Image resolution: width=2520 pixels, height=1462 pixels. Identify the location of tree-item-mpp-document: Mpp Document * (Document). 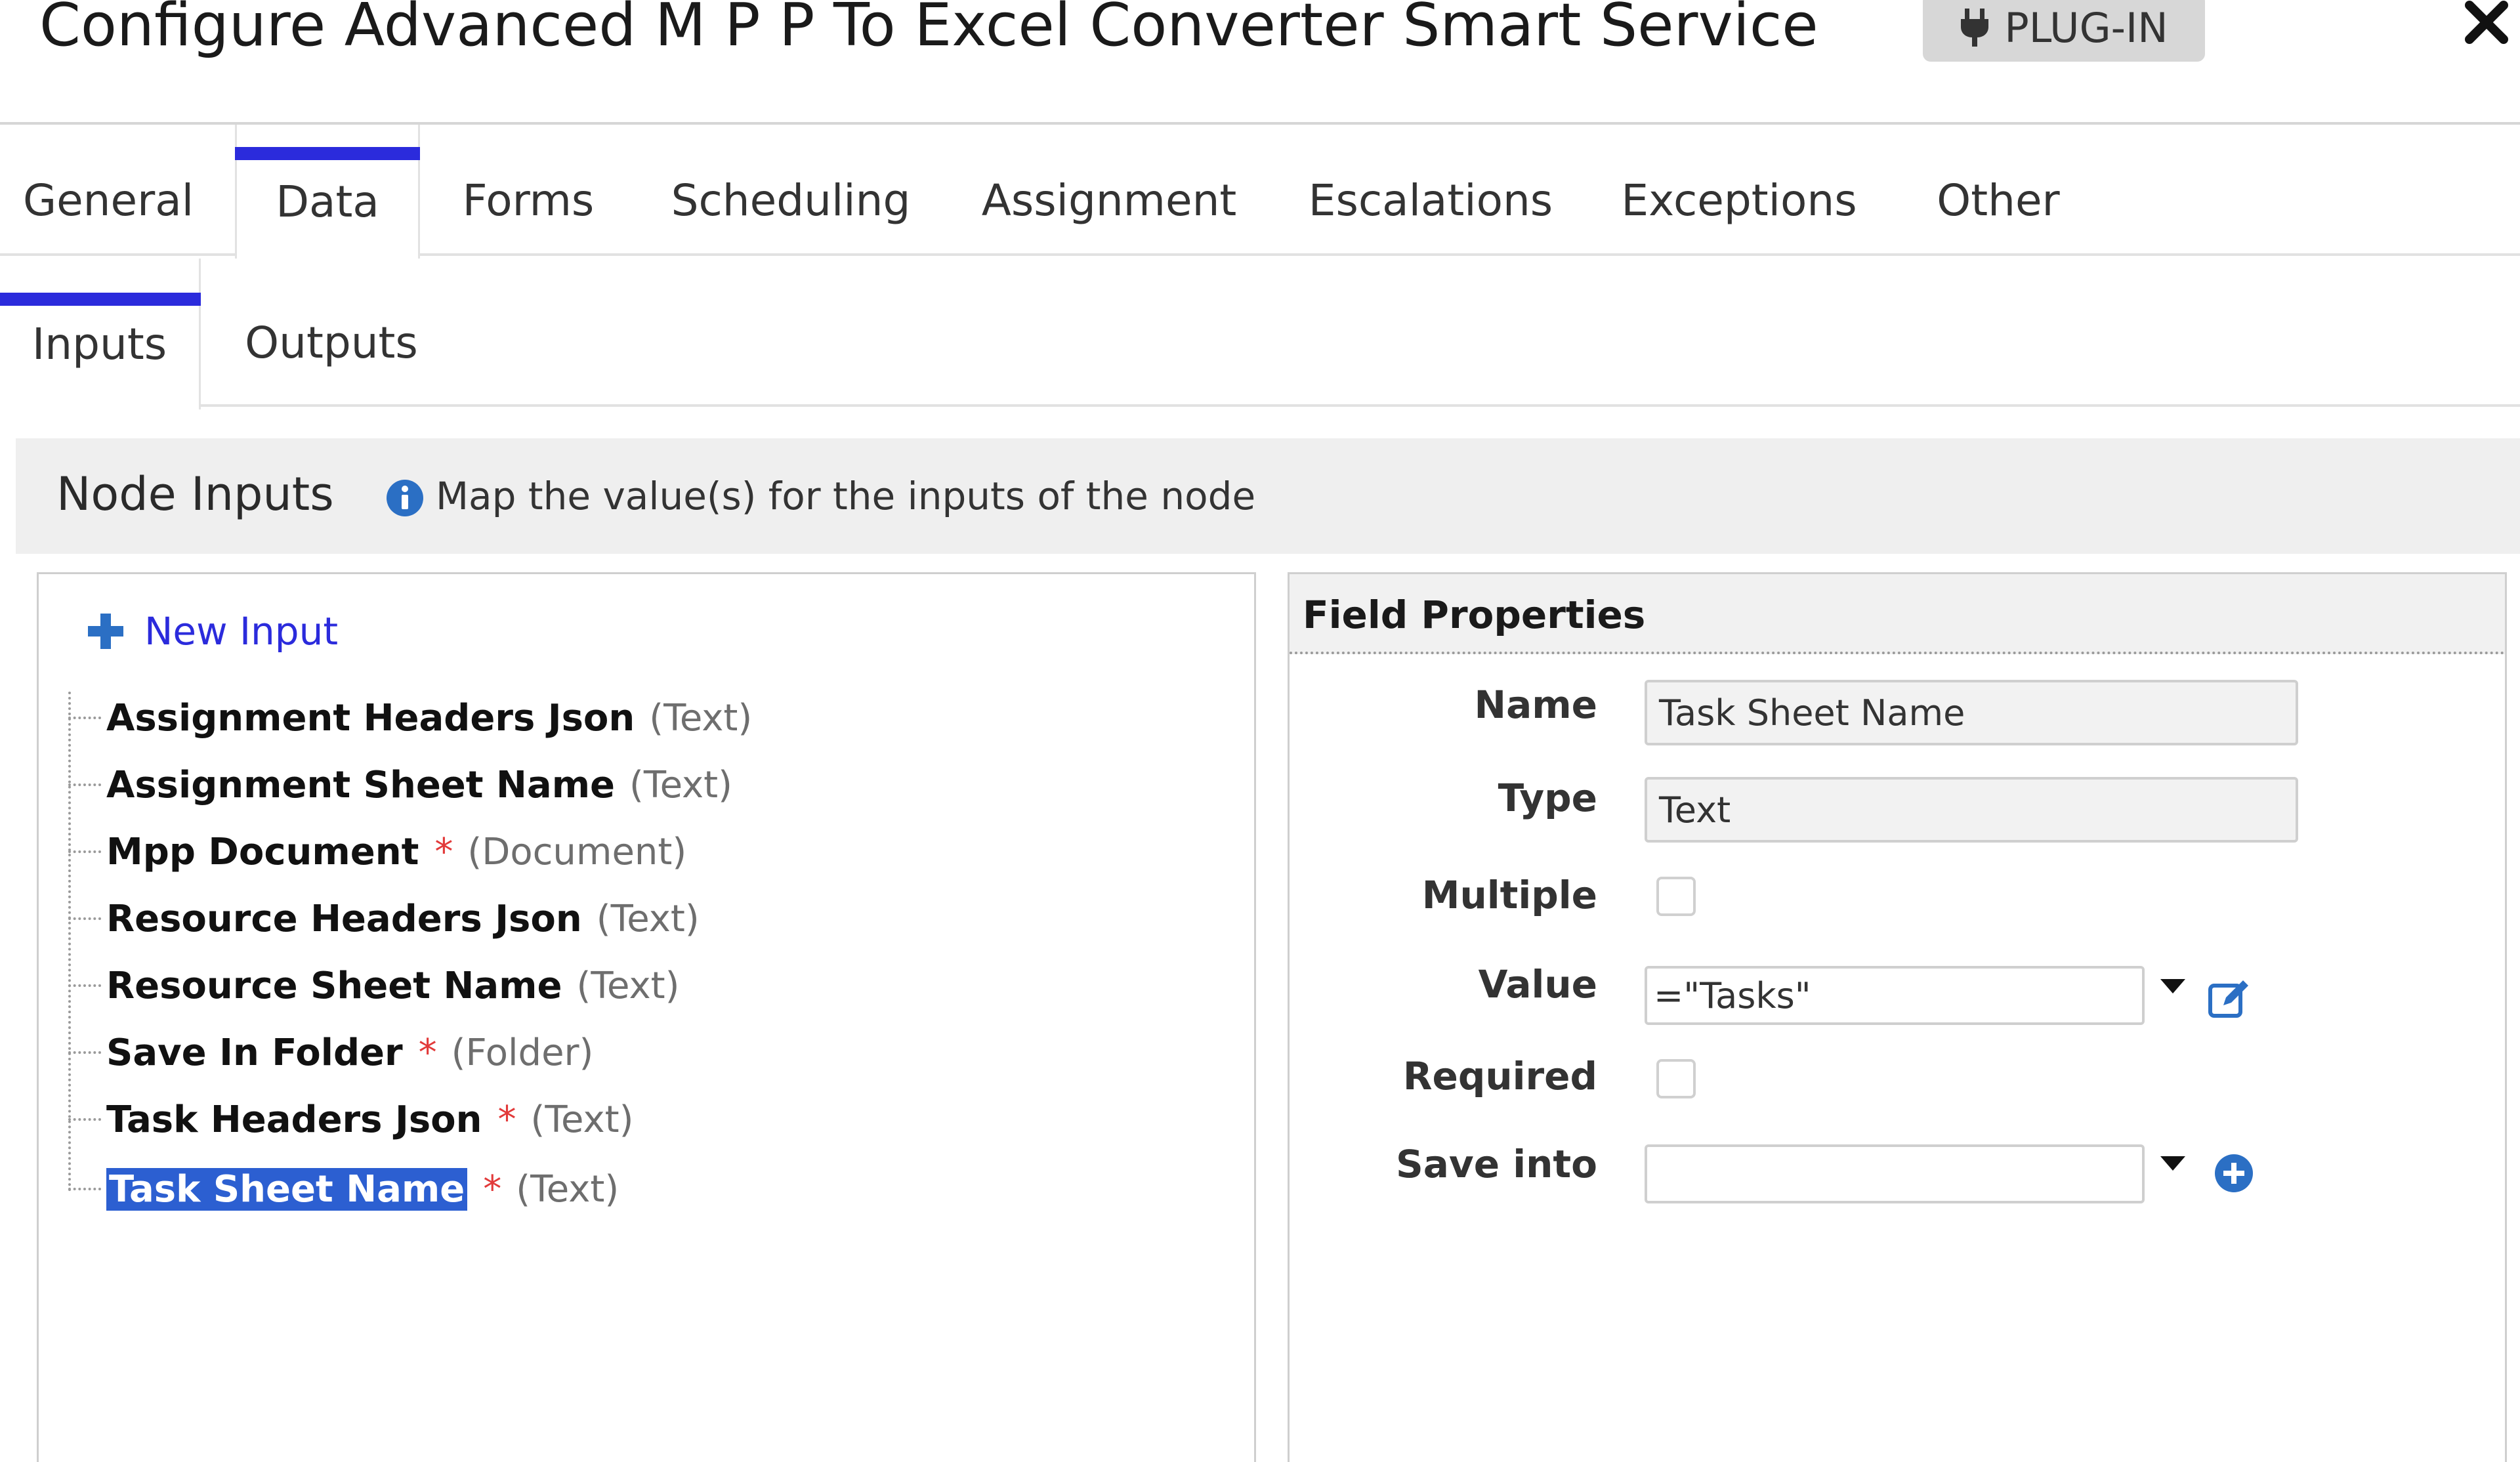
(377, 852).